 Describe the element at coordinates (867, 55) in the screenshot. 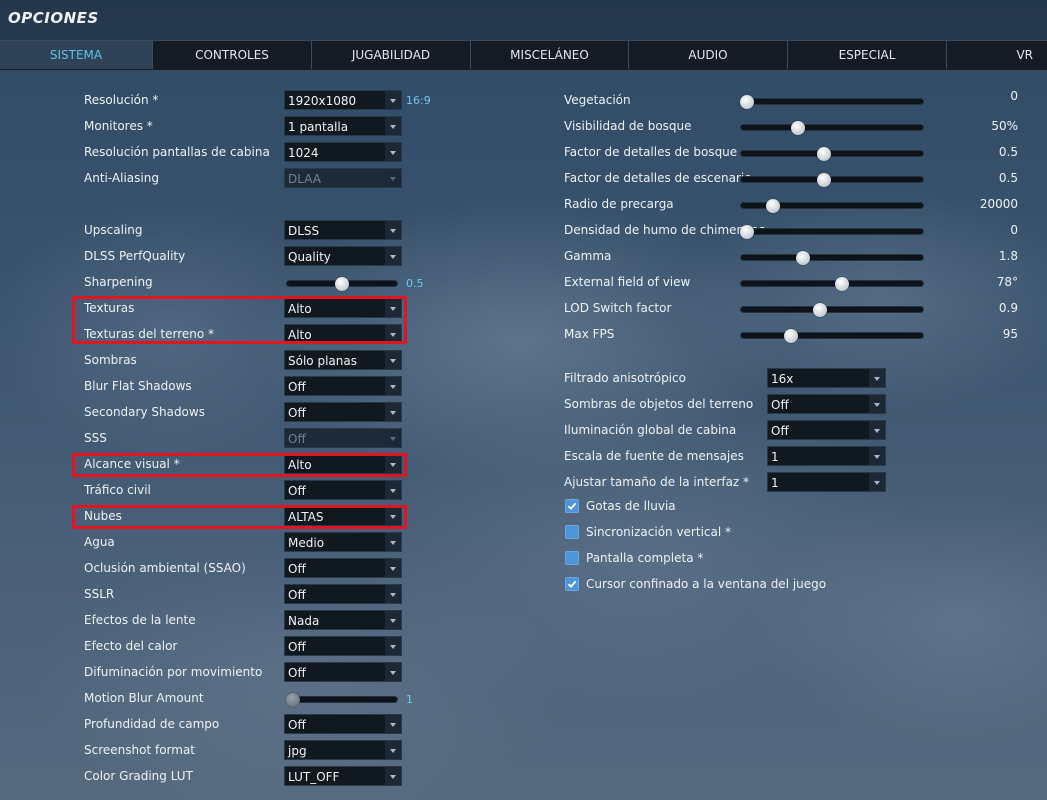

I see `tab-especial: ESPECIAL` at that location.